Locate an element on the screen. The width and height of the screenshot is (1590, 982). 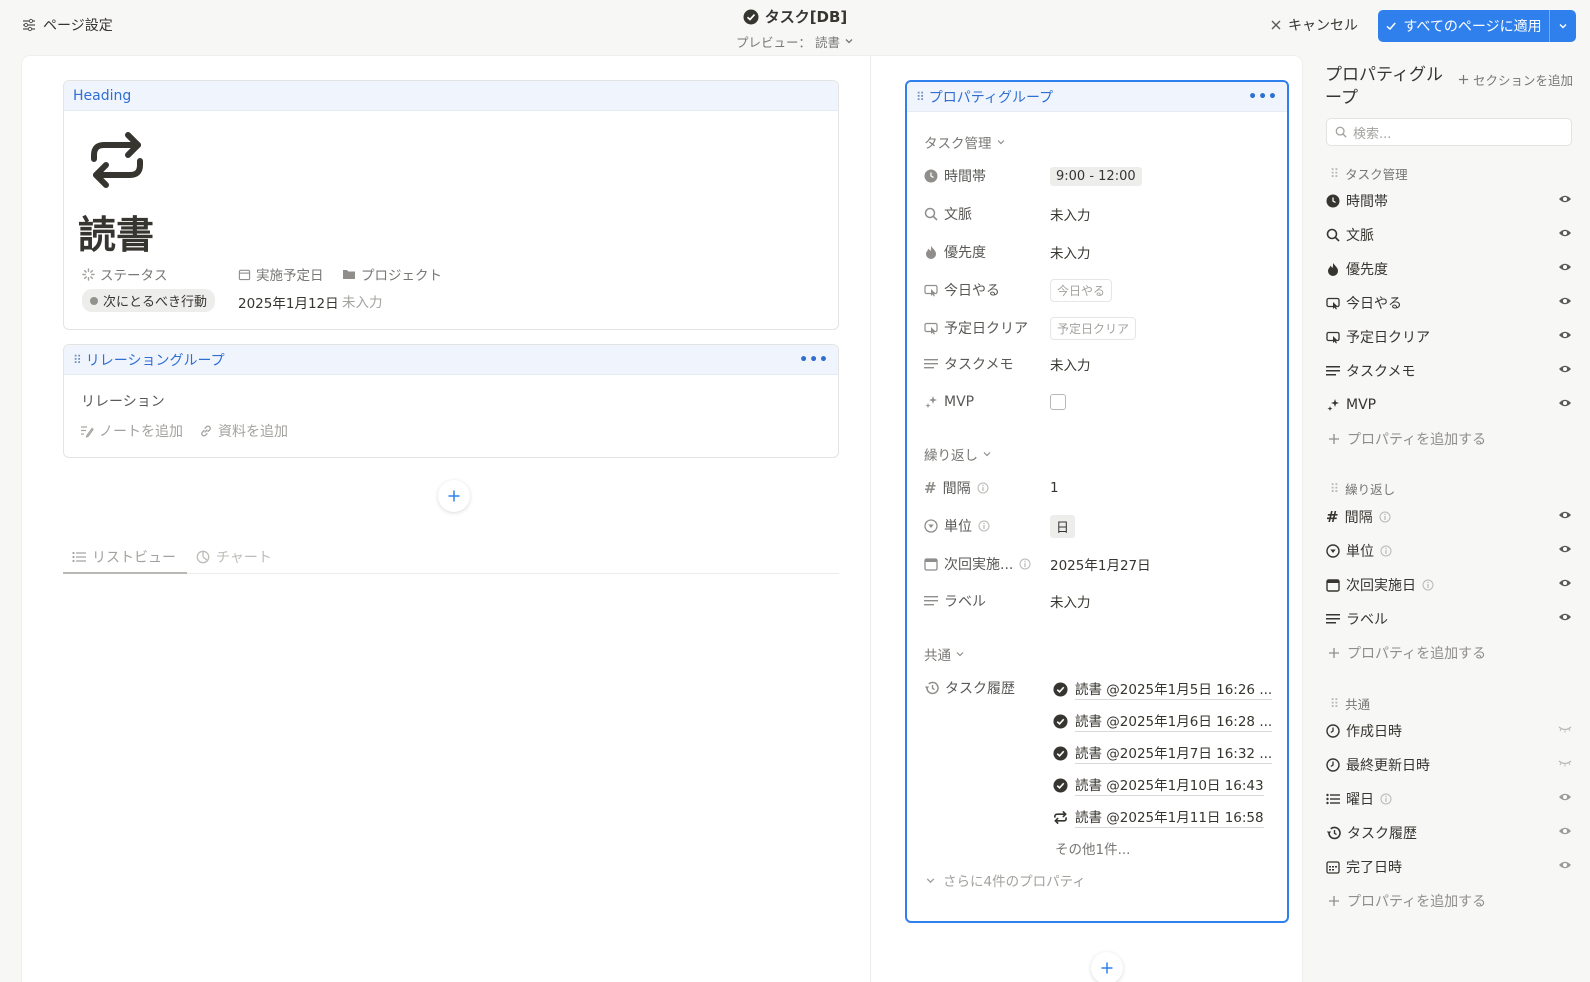
sparkles-icon is located at coordinates (931, 402).